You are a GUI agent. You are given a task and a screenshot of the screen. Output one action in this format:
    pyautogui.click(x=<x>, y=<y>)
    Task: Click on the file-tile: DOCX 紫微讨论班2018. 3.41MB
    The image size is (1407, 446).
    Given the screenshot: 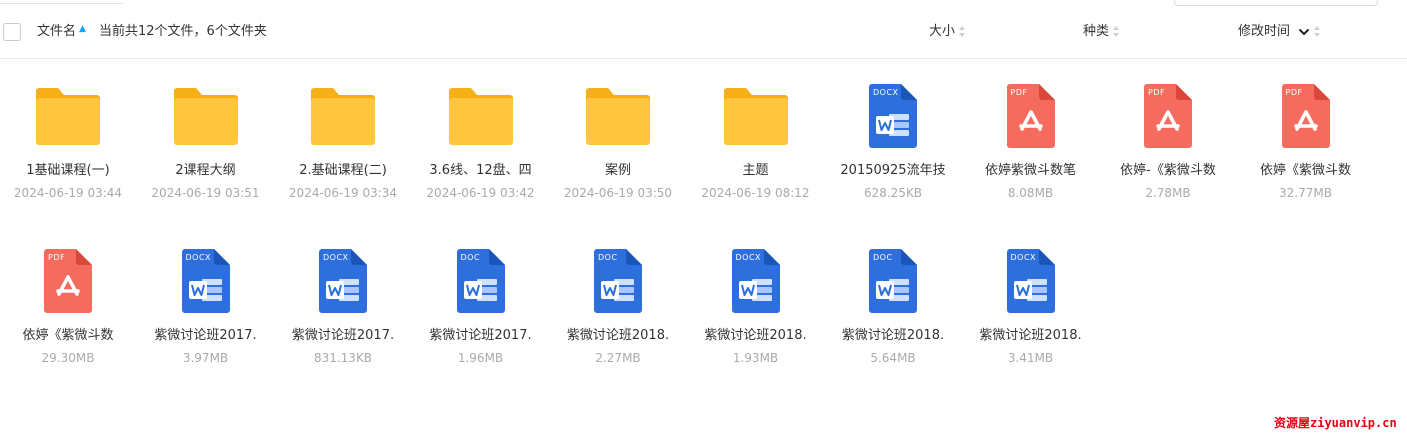 What is the action you would take?
    pyautogui.click(x=1031, y=313)
    